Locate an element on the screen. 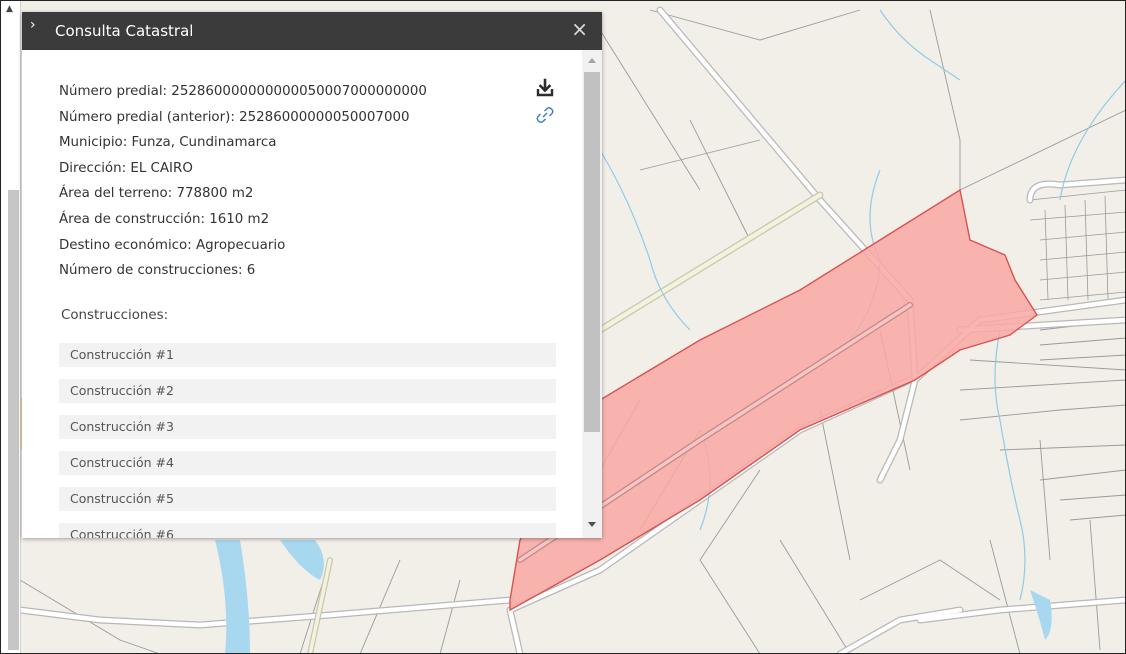 The height and width of the screenshot is (654, 1126). scroll-up-arrow-icon is located at coordinates (592, 60).